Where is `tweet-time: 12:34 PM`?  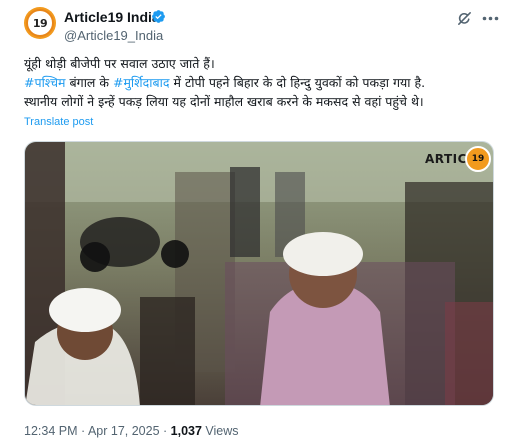
tweet-time: 12:34 PM is located at coordinates (51, 431).